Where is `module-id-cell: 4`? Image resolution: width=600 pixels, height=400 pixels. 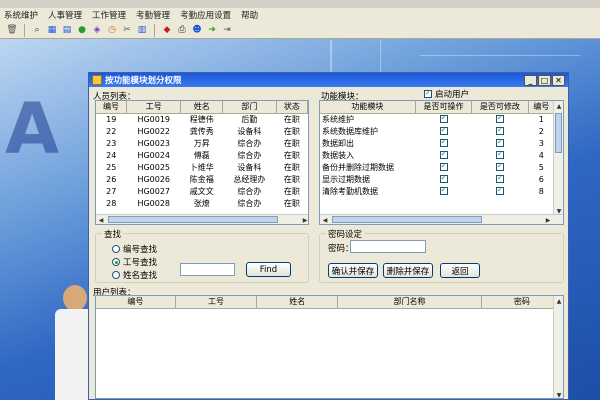
module-id-cell: 4 is located at coordinates (541, 155).